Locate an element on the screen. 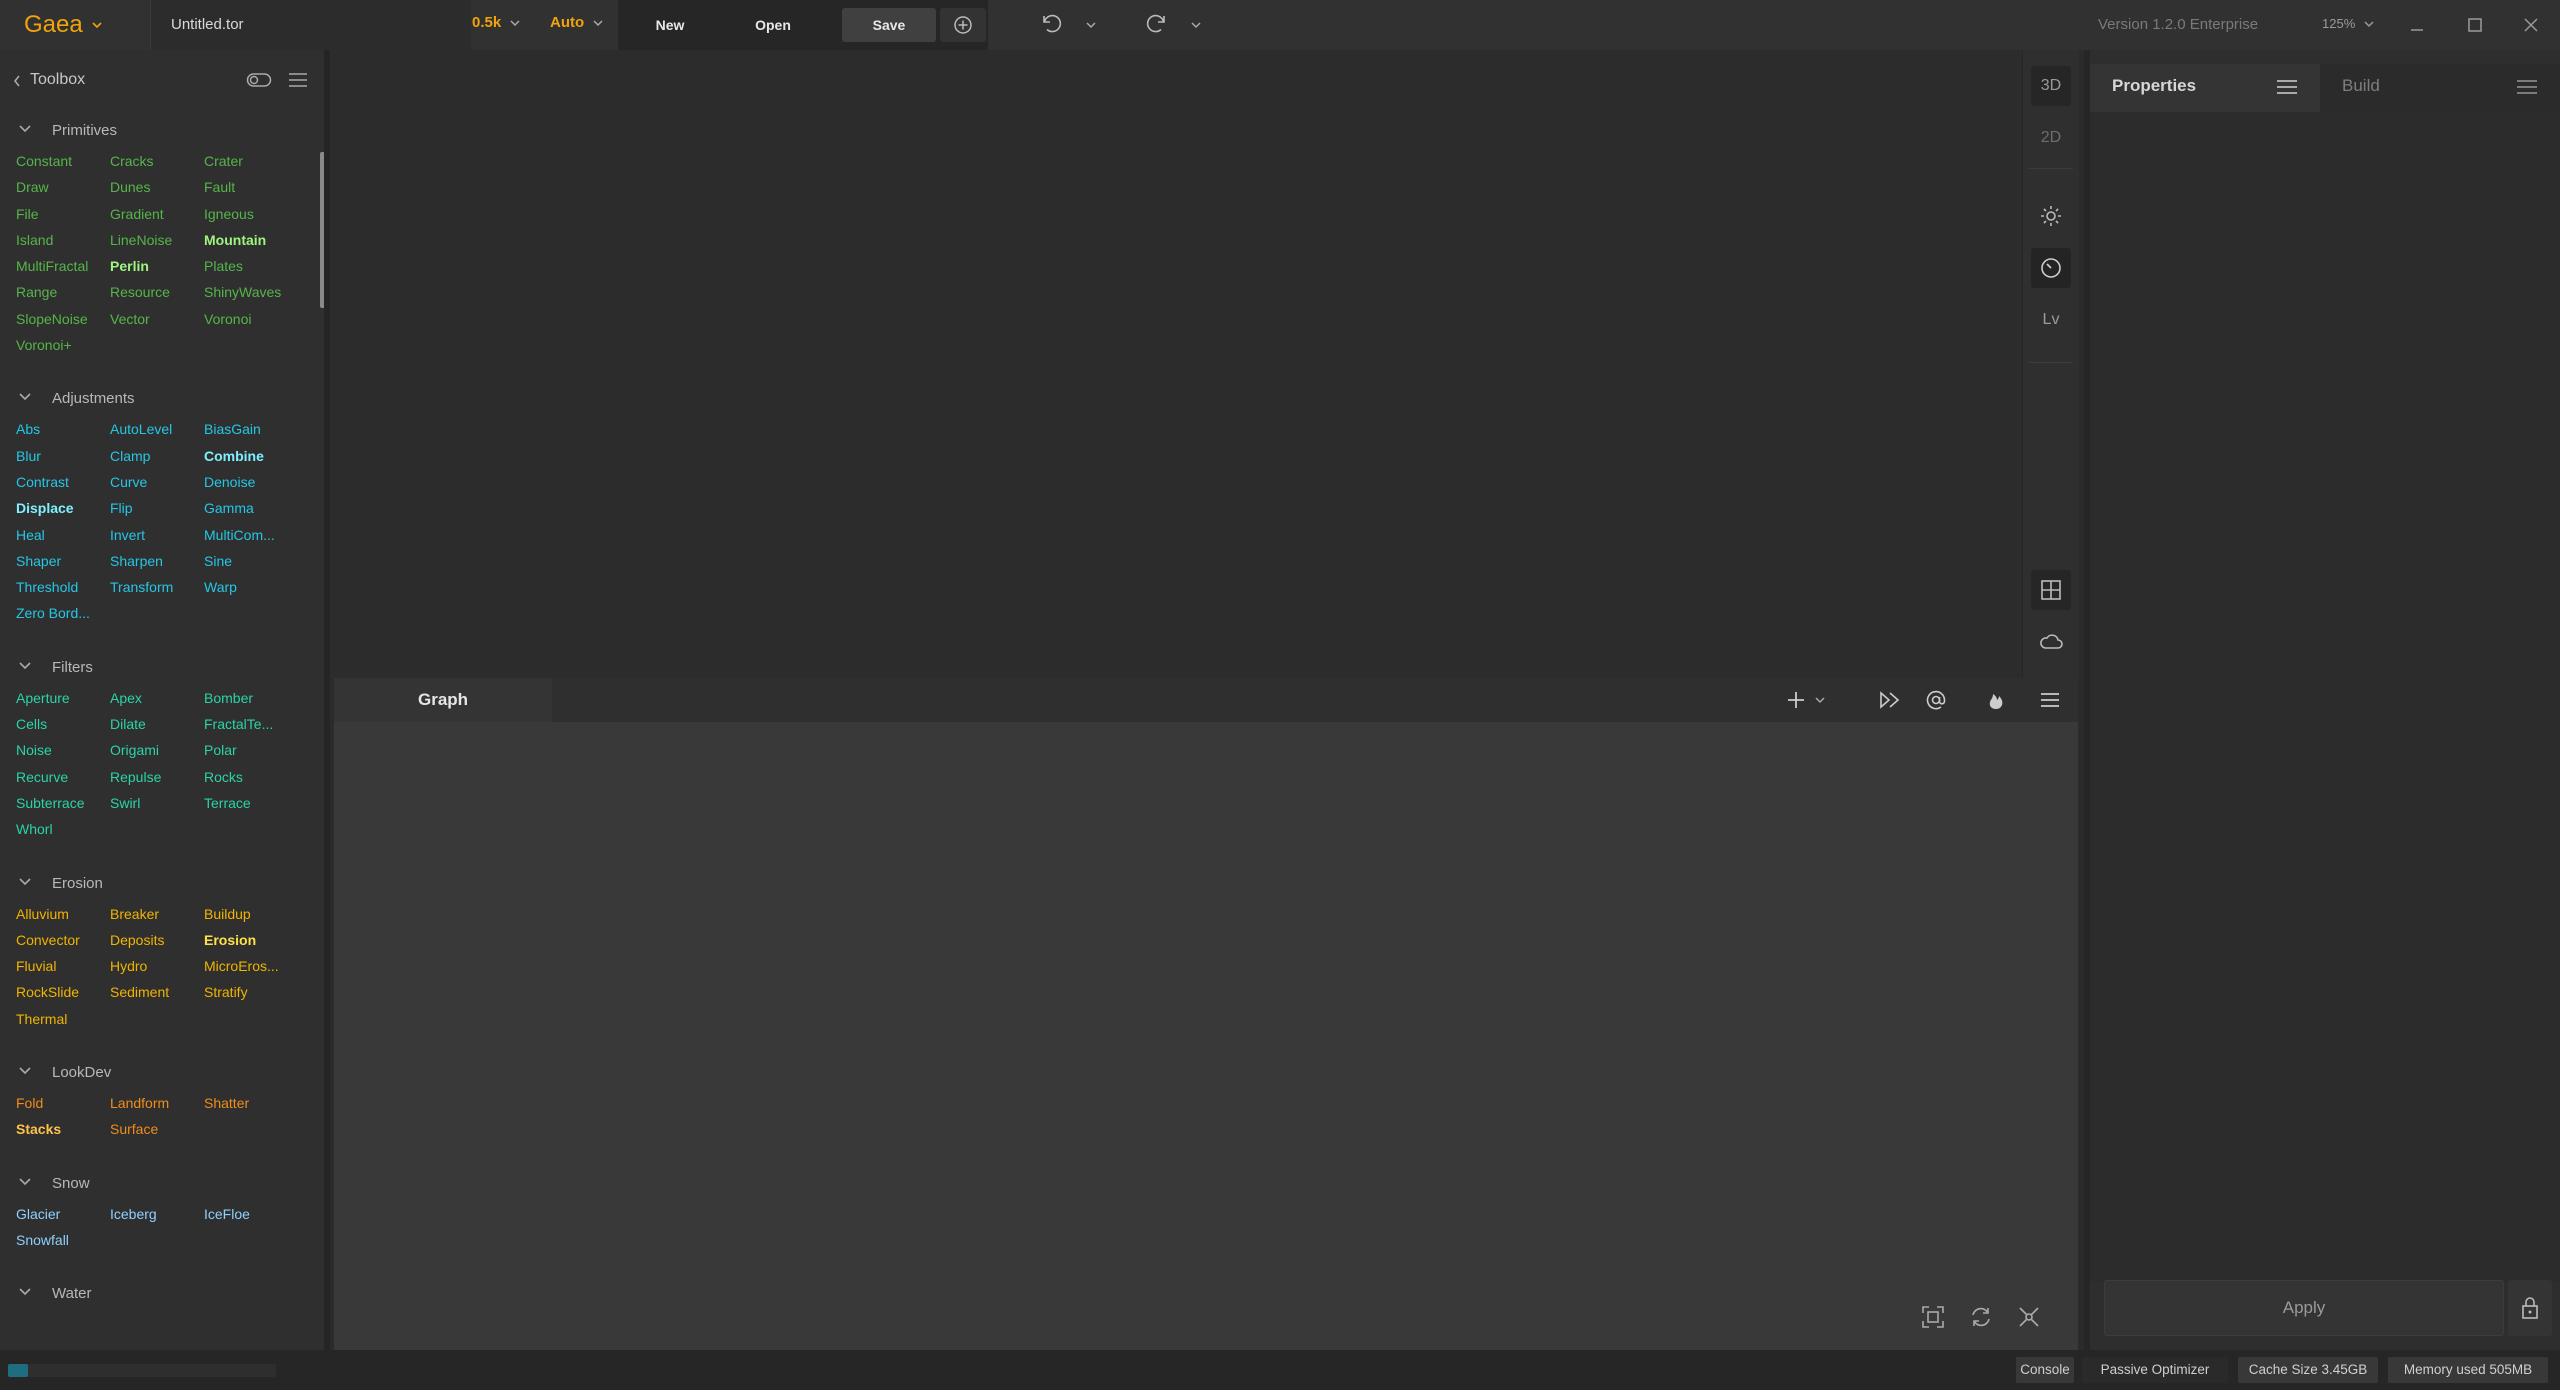 Image resolution: width=2560 pixels, height=1390 pixels. toolbox-node: Rocks is located at coordinates (254, 777).